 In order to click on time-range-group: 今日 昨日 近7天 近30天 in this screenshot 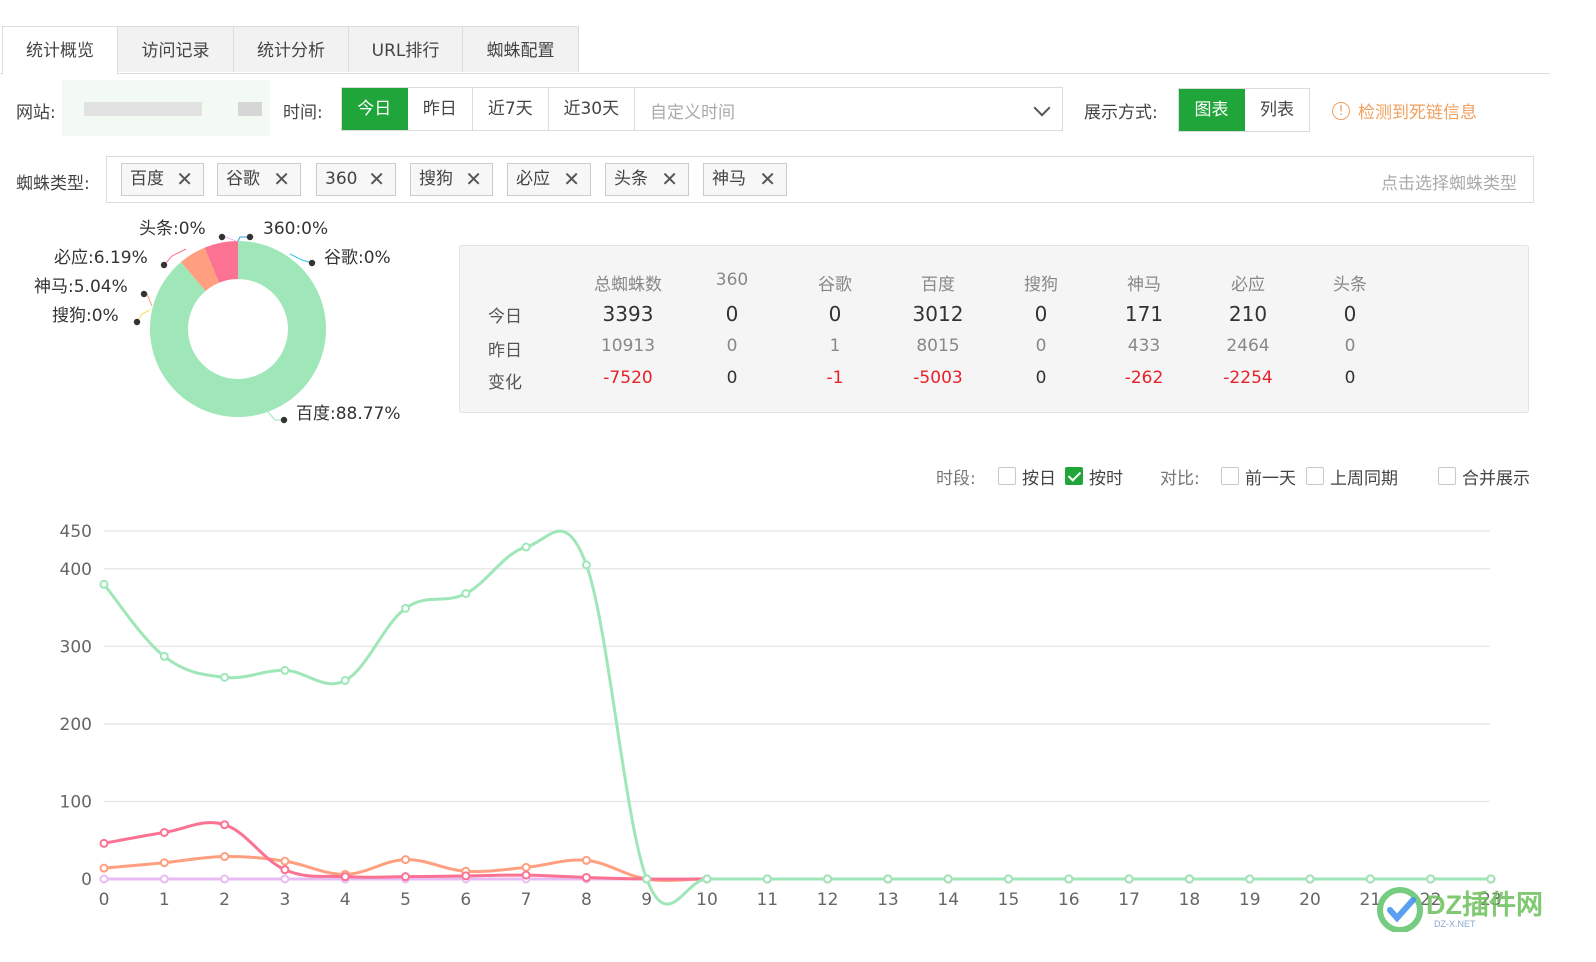, I will do `click(488, 109)`.